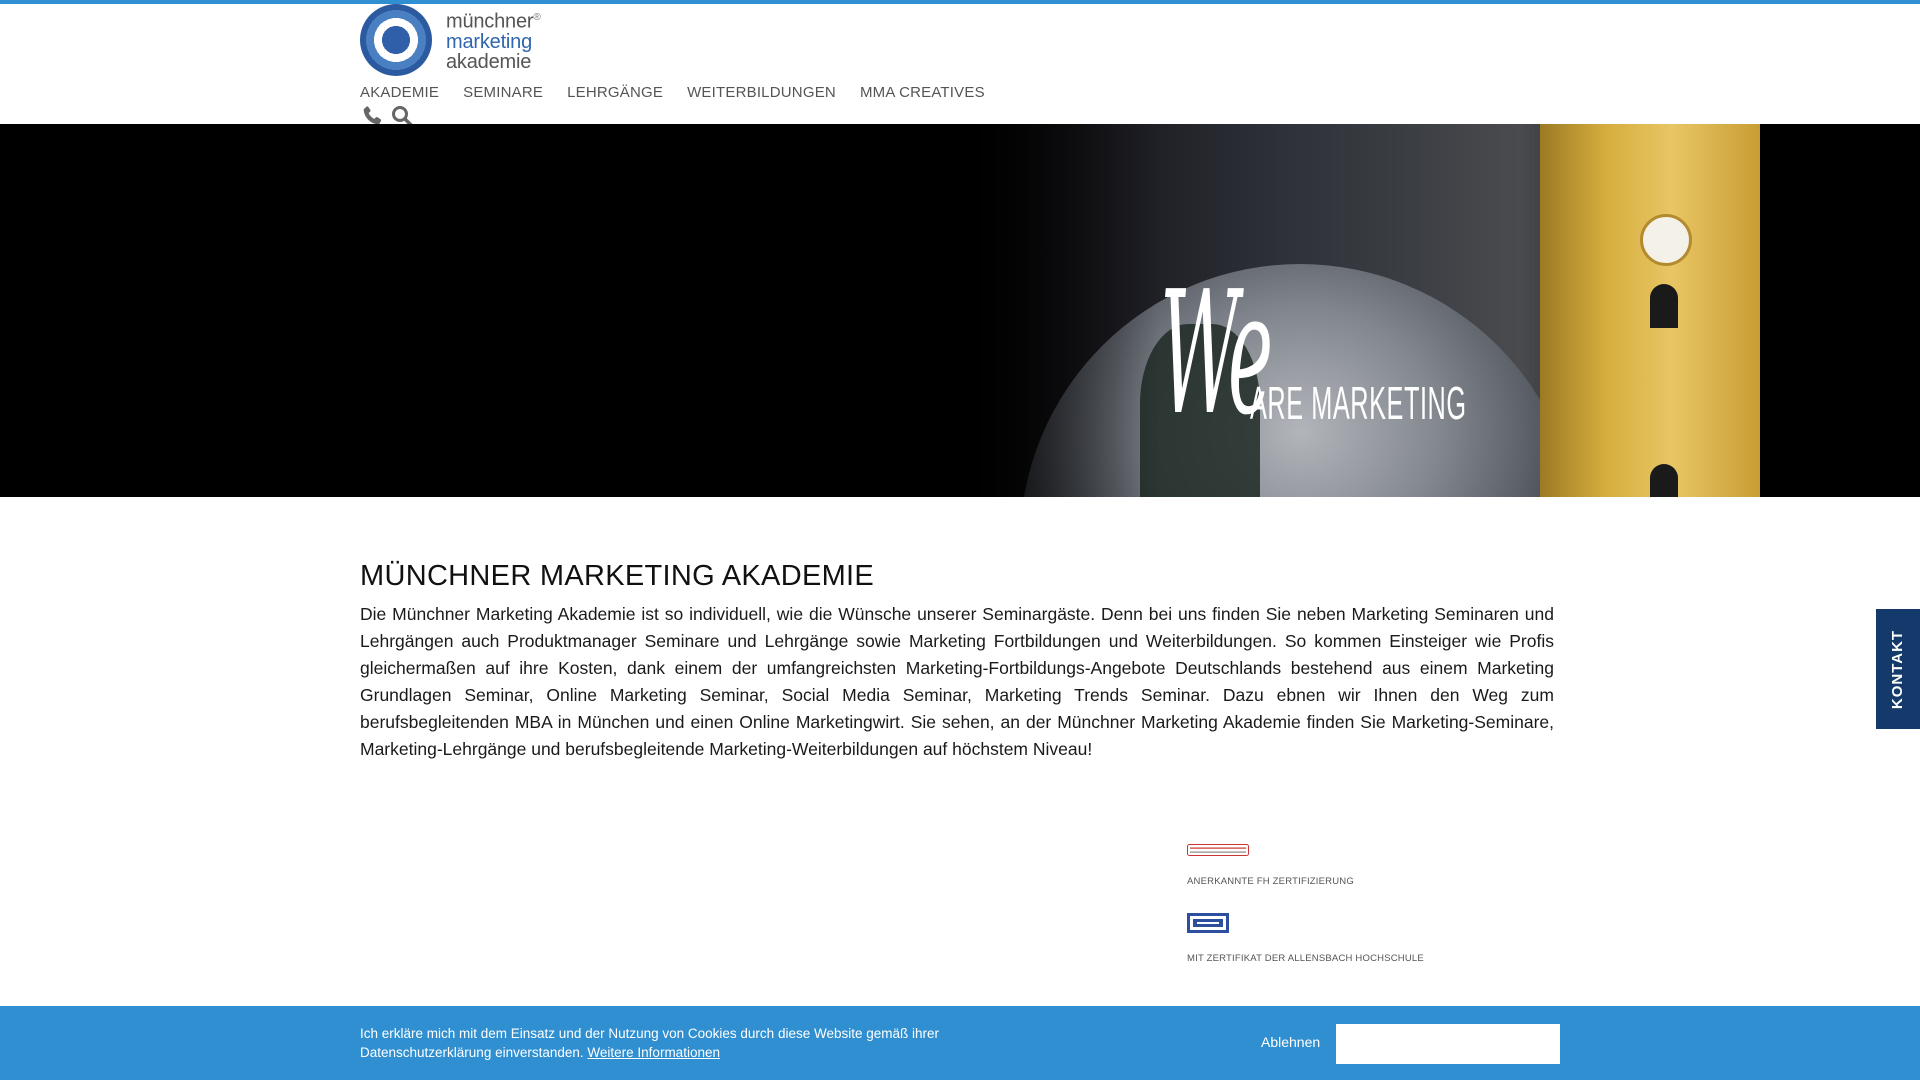 This screenshot has height=1080, width=1920. I want to click on cert-label-allensbach: MIT ZERTIFIKAT DER ALLENSBACH HOCHSCHULE, so click(1305, 958).